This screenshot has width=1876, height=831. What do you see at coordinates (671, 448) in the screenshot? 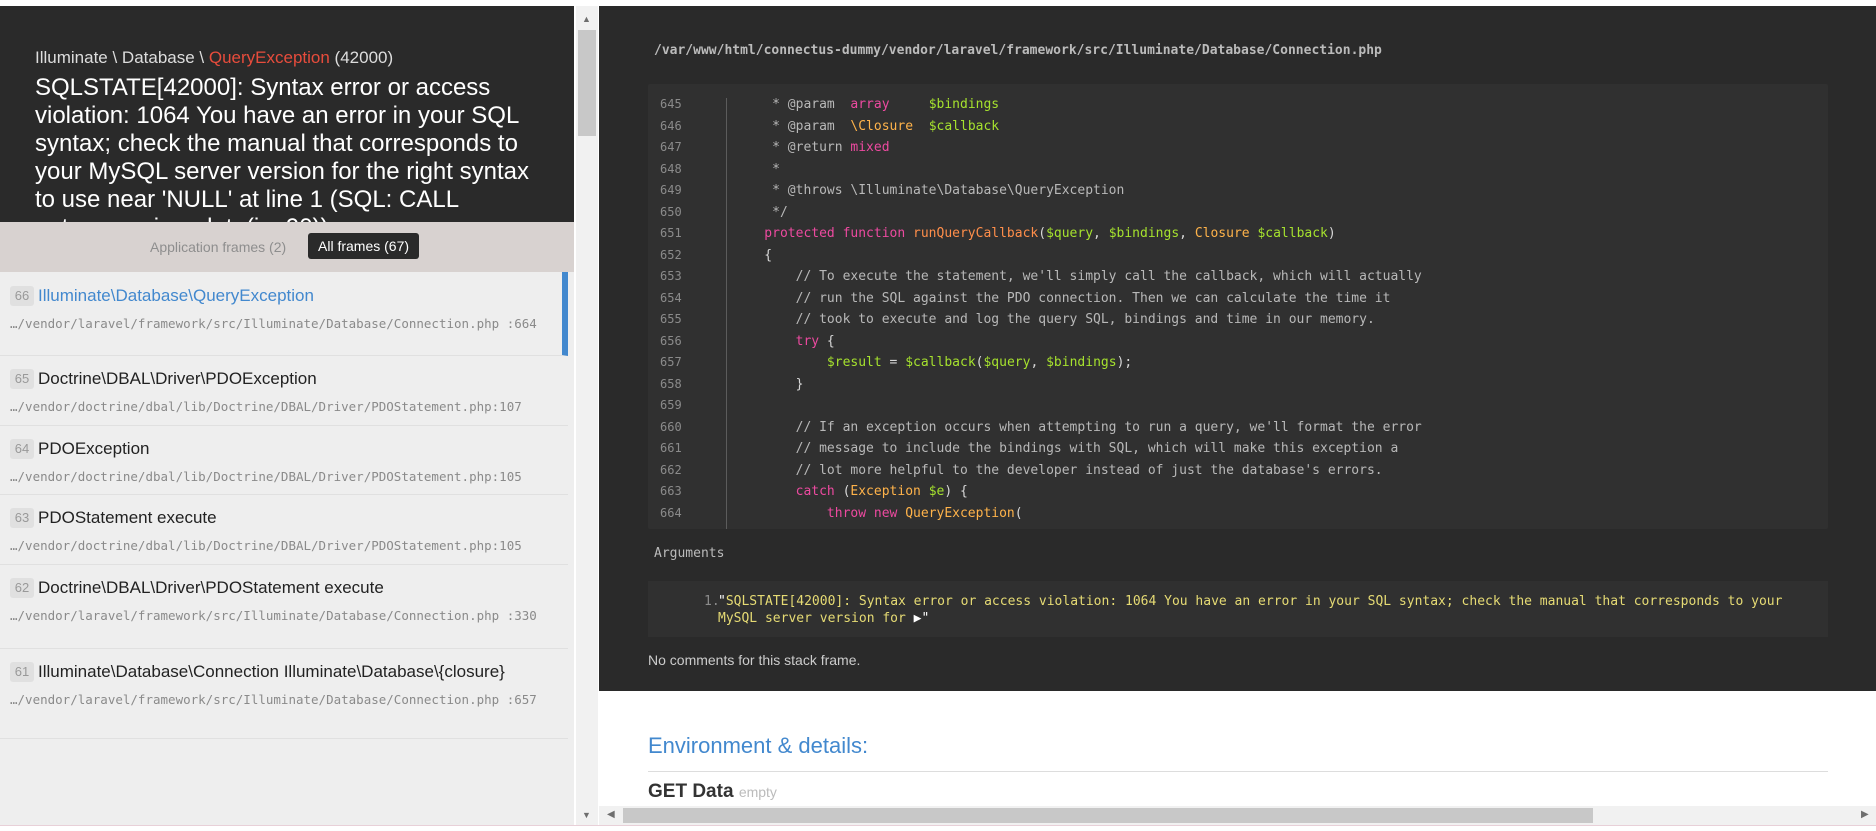
I see `line-number: 661` at bounding box center [671, 448].